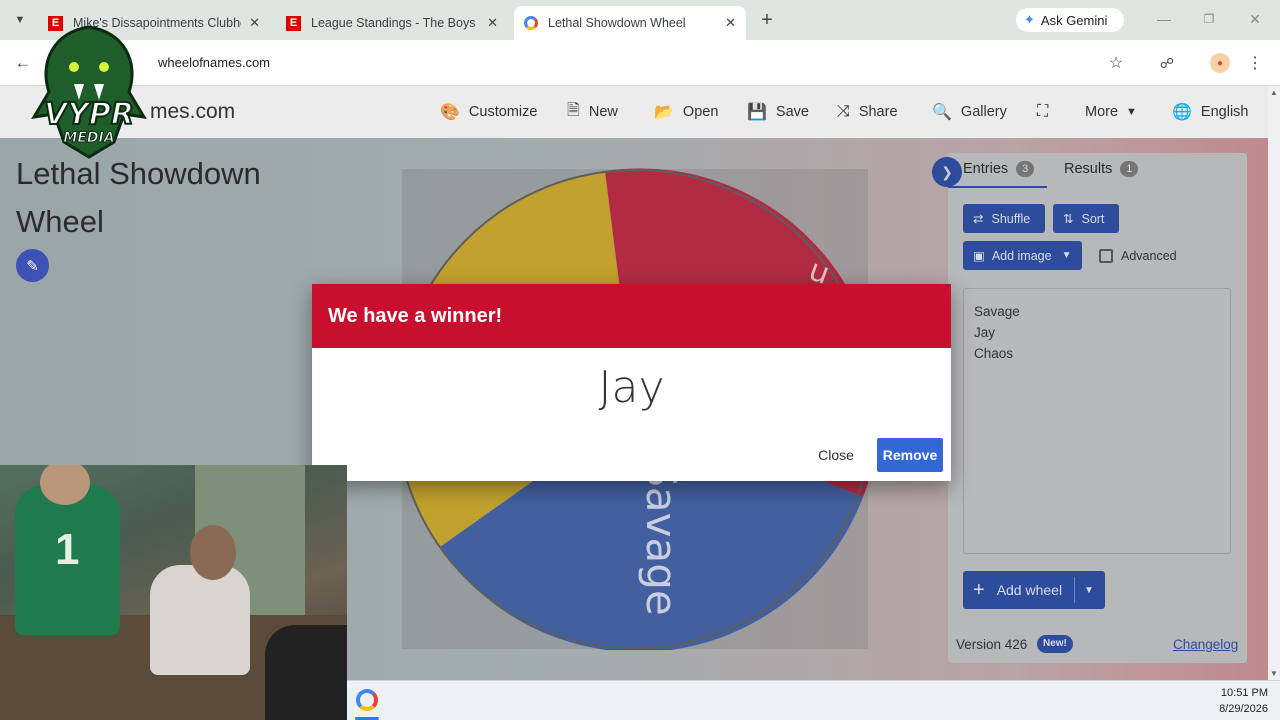  I want to click on advanced-label: Advanced, so click(1149, 256).